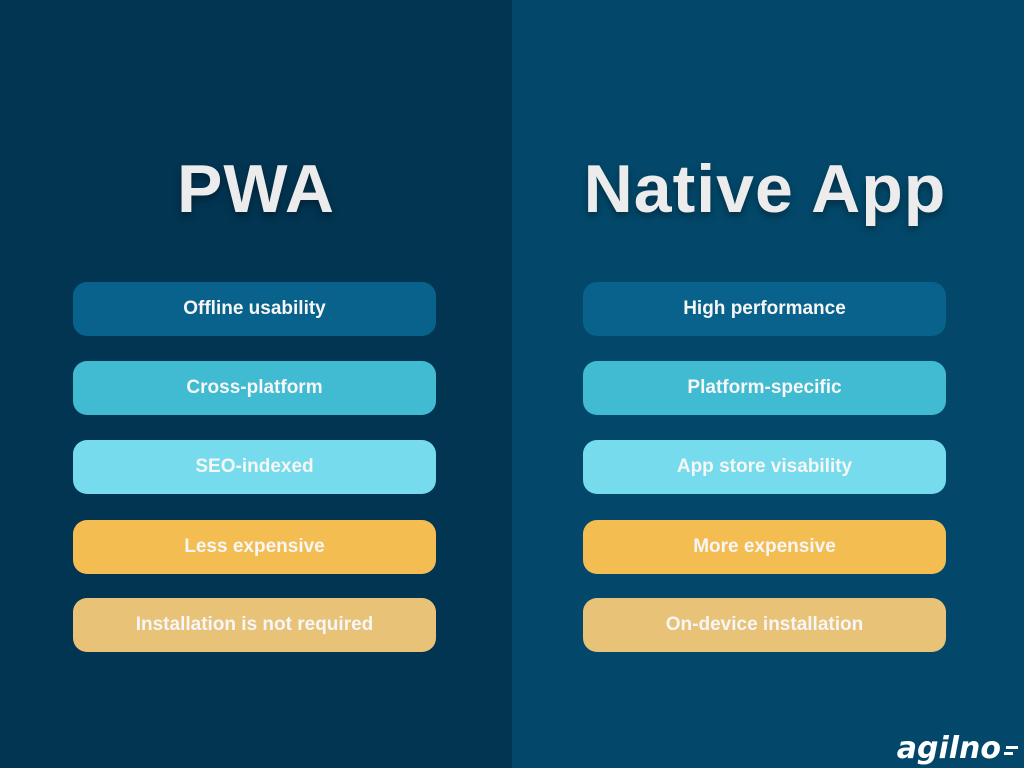  Describe the element at coordinates (765, 189) in the screenshot. I see `native-app-title: Native App` at that location.